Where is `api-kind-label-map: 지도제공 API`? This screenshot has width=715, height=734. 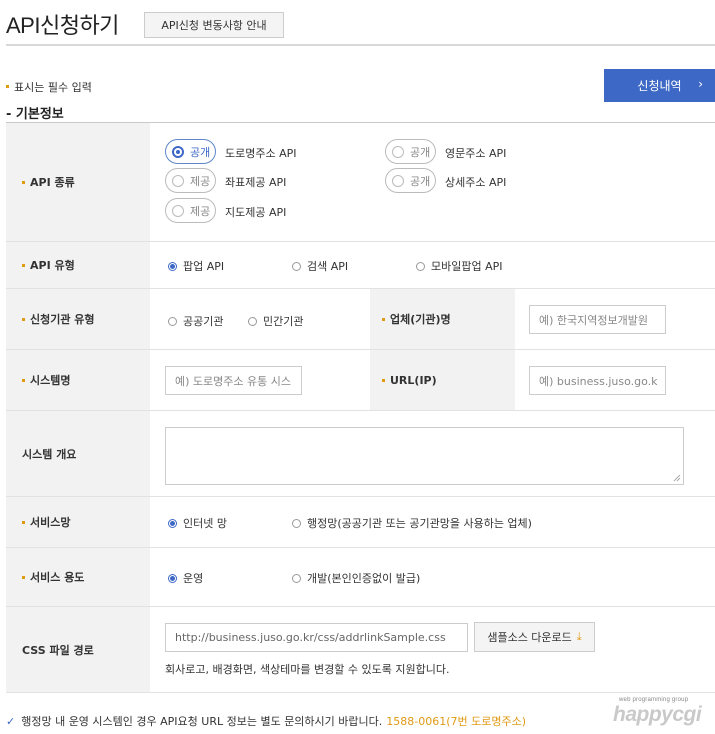
api-kind-label-map: 지도제공 API is located at coordinates (256, 212).